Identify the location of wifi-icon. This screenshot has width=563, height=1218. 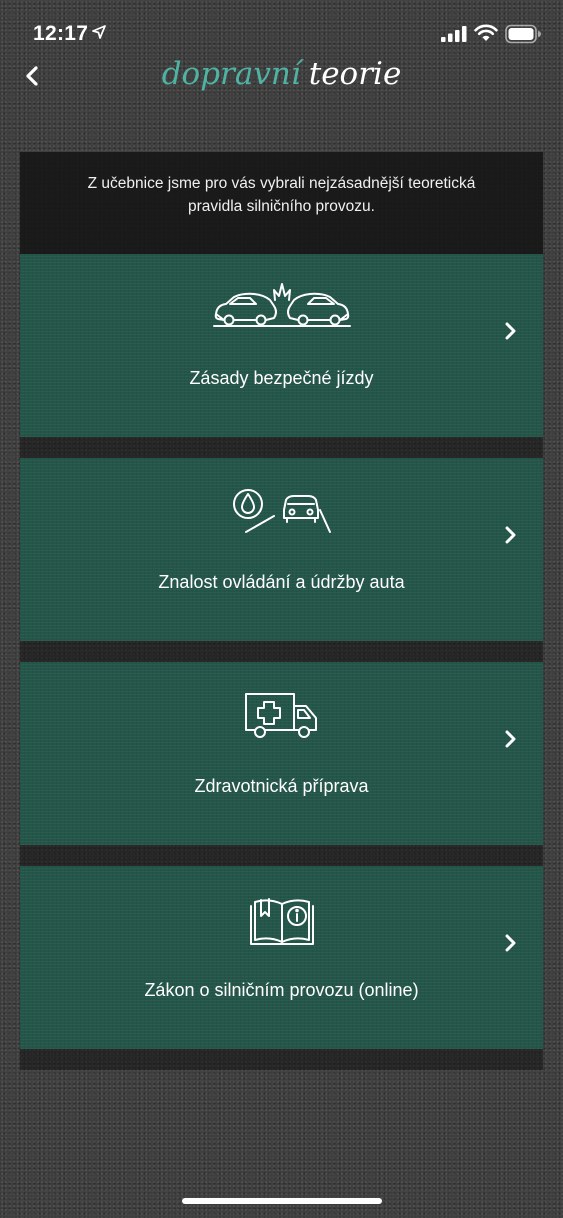
(486, 32).